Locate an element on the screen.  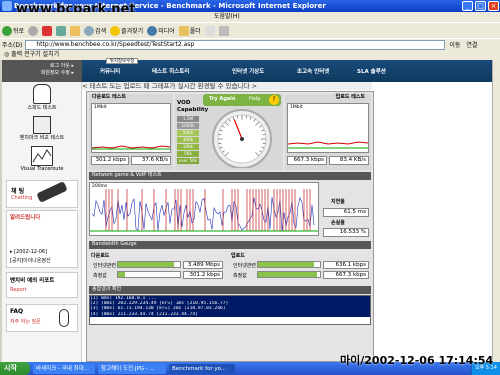
tab-internet-weather: 인터넷 기상도 is located at coordinates (248, 71).